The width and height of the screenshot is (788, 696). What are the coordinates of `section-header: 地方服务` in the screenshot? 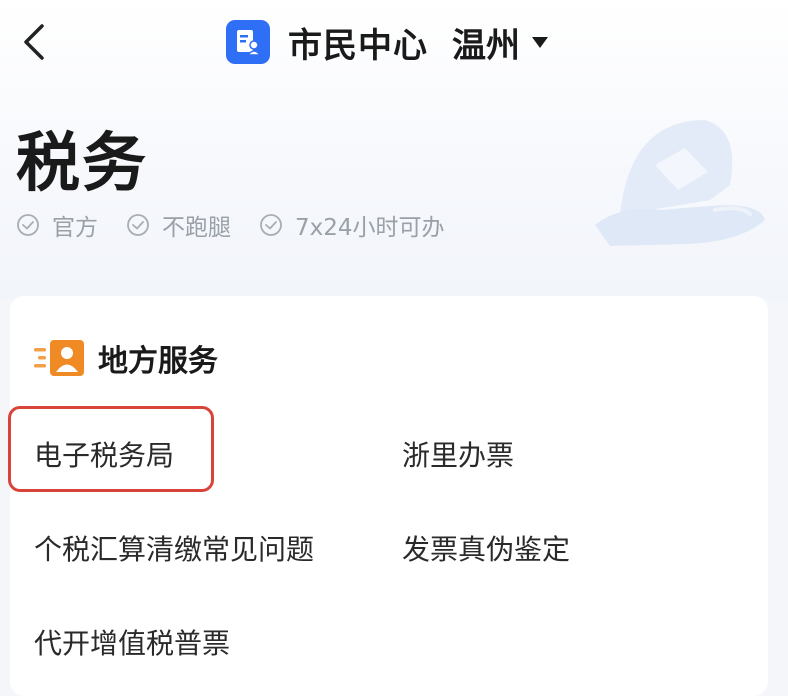 It's located at (126, 358).